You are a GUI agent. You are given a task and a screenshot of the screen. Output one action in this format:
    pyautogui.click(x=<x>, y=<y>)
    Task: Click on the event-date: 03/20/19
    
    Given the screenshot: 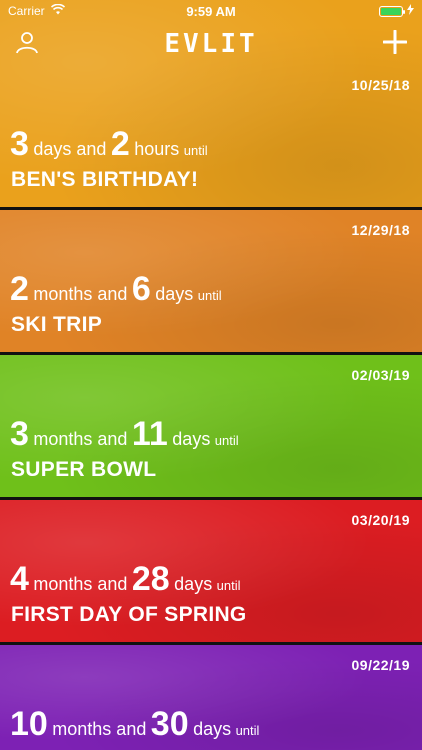 What is the action you would take?
    pyautogui.click(x=380, y=520)
    